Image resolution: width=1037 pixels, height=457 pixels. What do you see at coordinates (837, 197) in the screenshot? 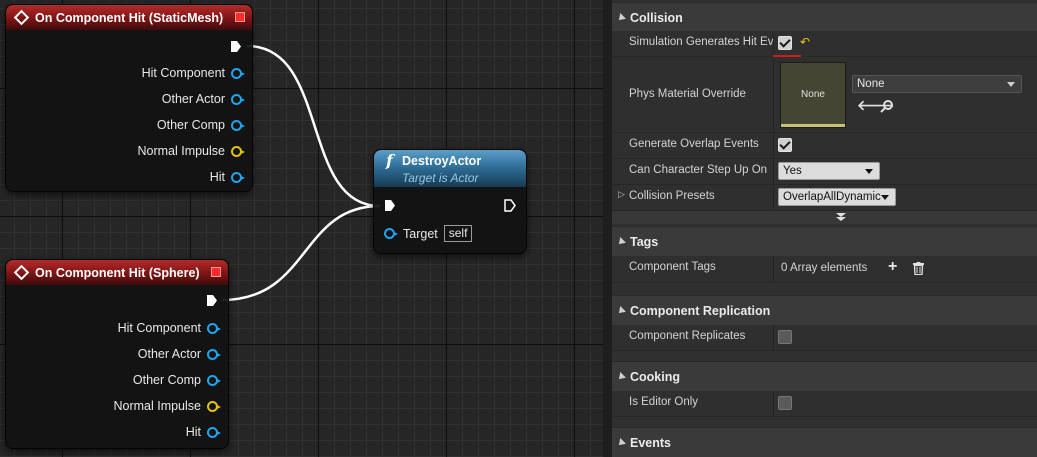
I see `collision-presets-combo: OverlapAllDynamic` at bounding box center [837, 197].